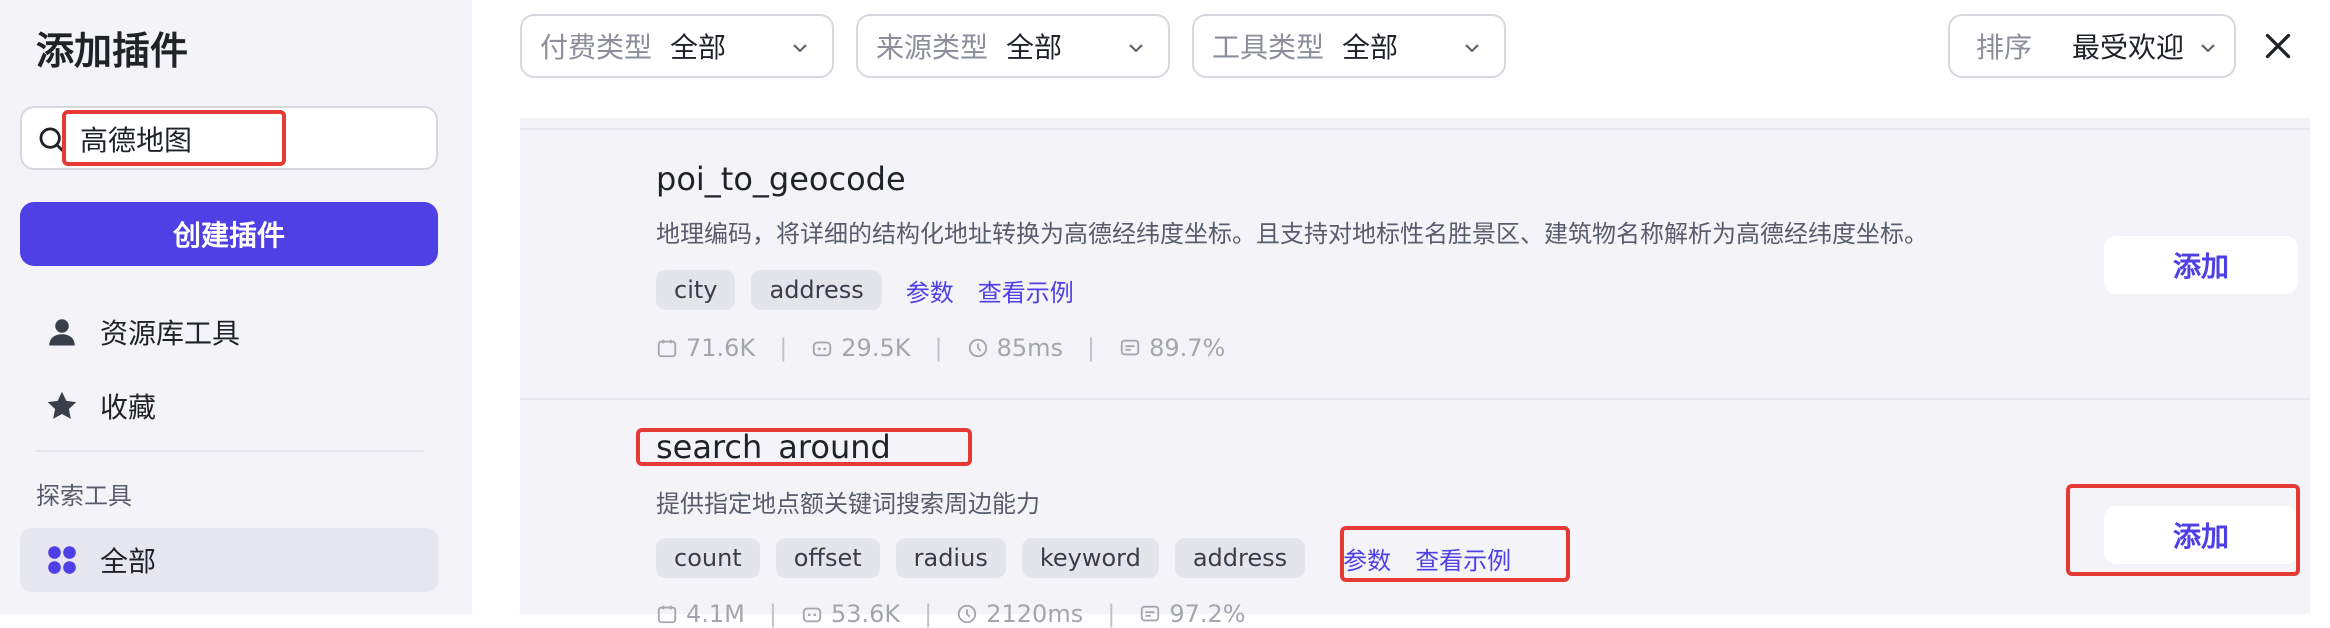 This screenshot has height=628, width=2330. Describe the element at coordinates (52, 140) in the screenshot. I see `search-icon` at that location.